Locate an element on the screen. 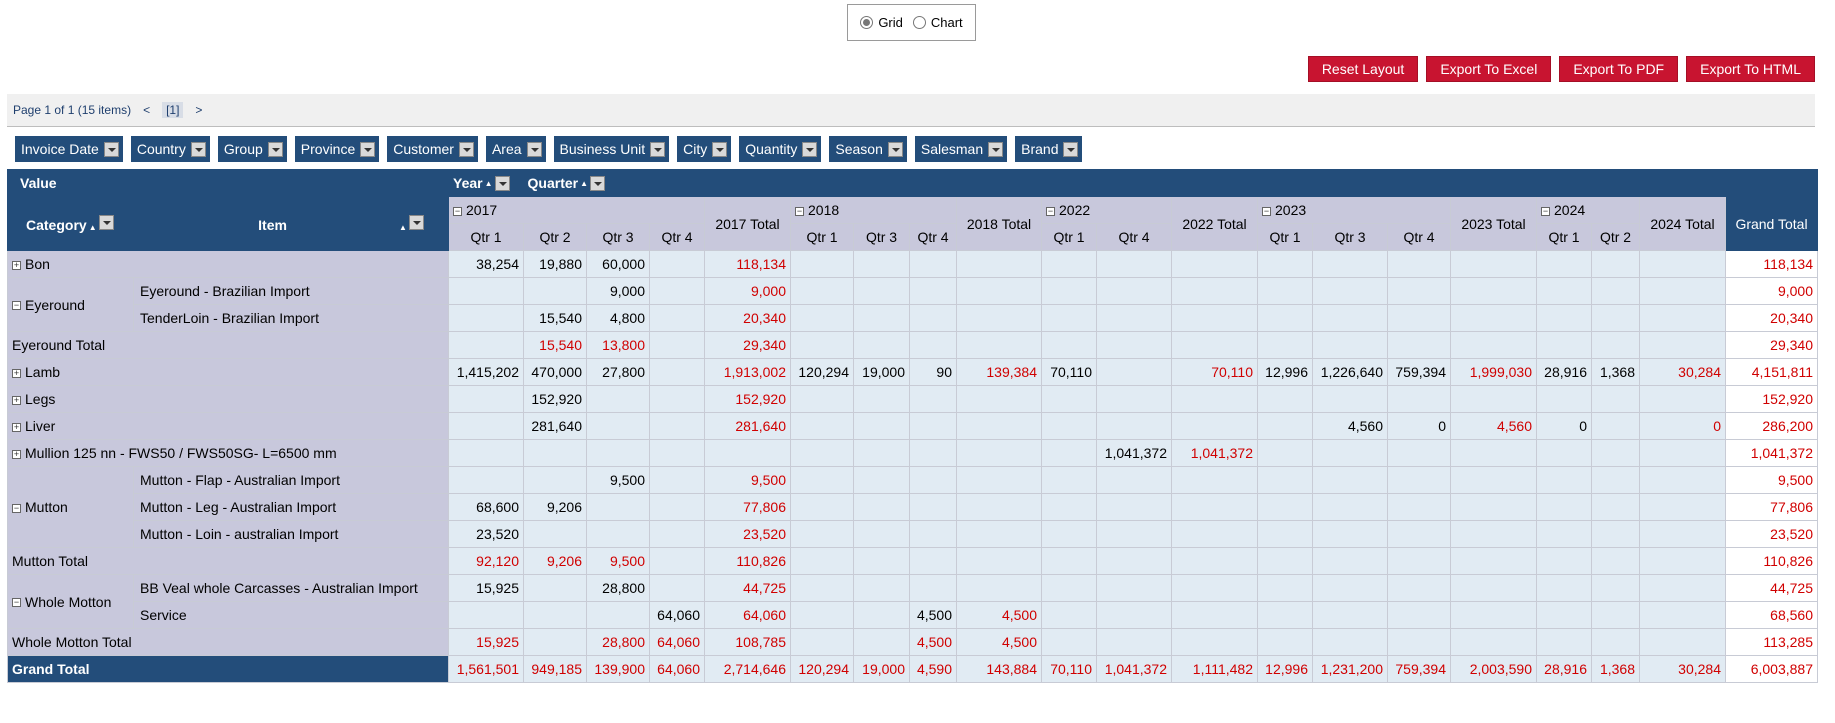 The height and width of the screenshot is (723, 1835). view-toggle: Grid Chart is located at coordinates (911, 22).